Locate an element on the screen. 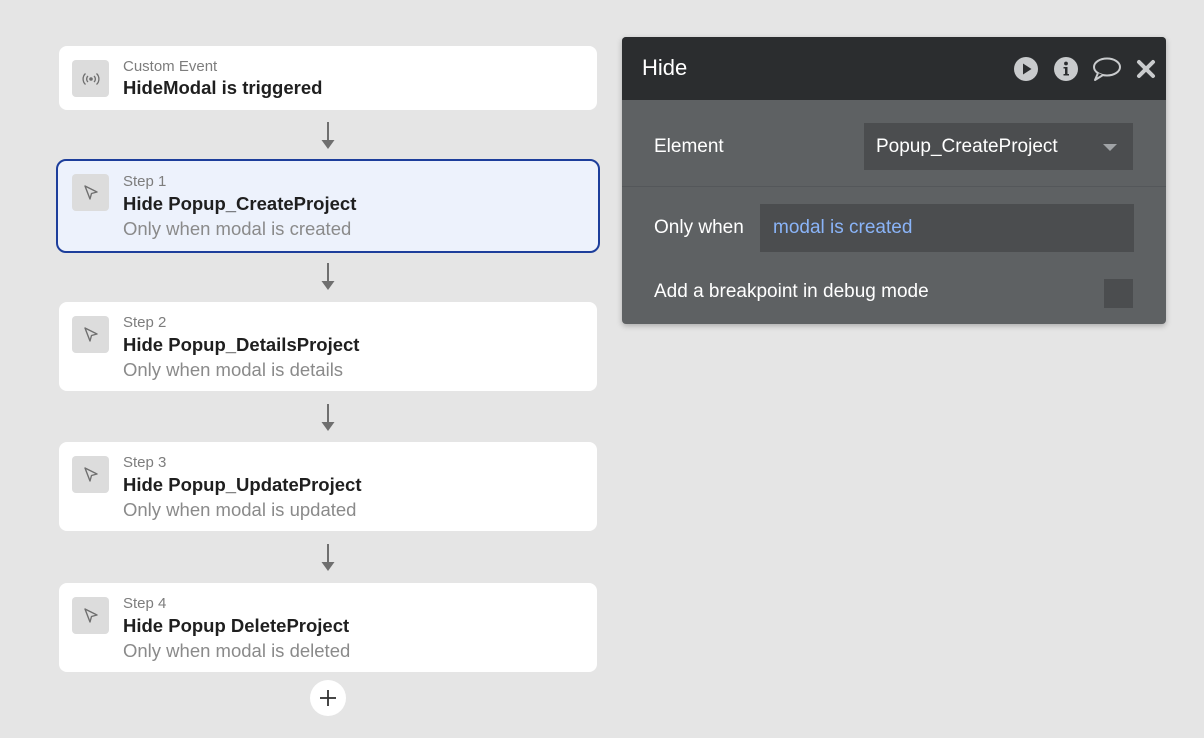  step-kind: Step 3 is located at coordinates (145, 462).